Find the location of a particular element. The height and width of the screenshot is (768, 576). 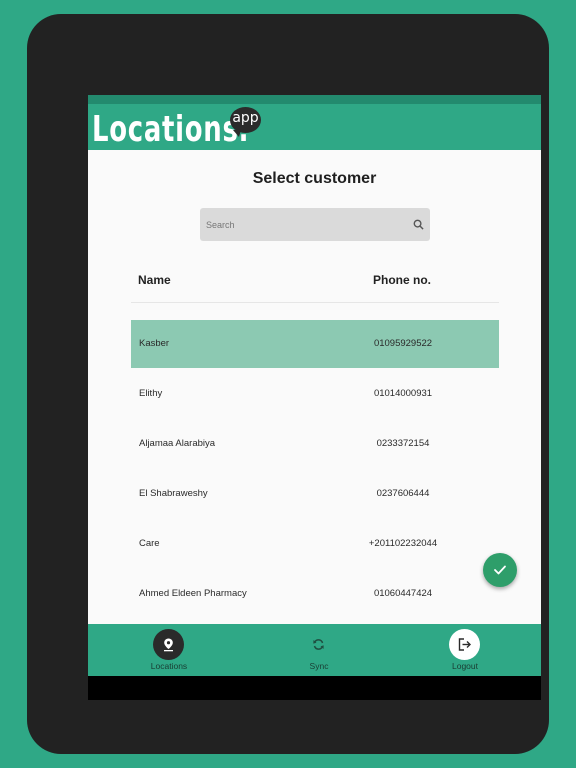

nav-label-logout: Logout is located at coordinates (465, 666).